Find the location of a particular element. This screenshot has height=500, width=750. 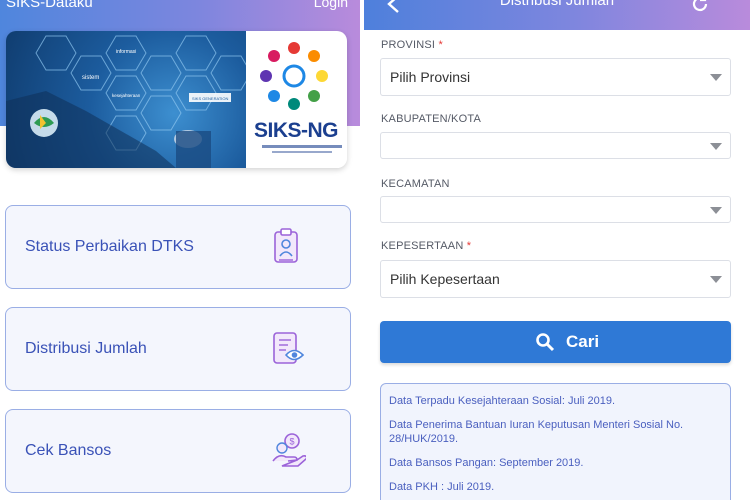

menu-item-status-perbaikan-dtks: Status Perbaikan DTKS is located at coordinates (178, 247).